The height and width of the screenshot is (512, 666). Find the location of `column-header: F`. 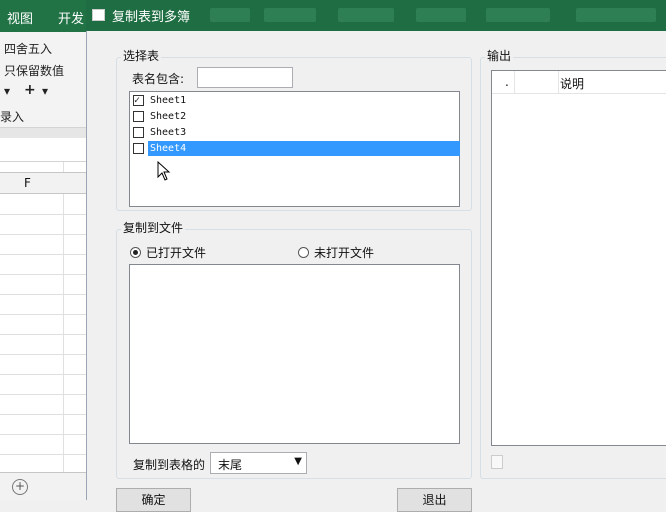

column-header: F is located at coordinates (43, 183).